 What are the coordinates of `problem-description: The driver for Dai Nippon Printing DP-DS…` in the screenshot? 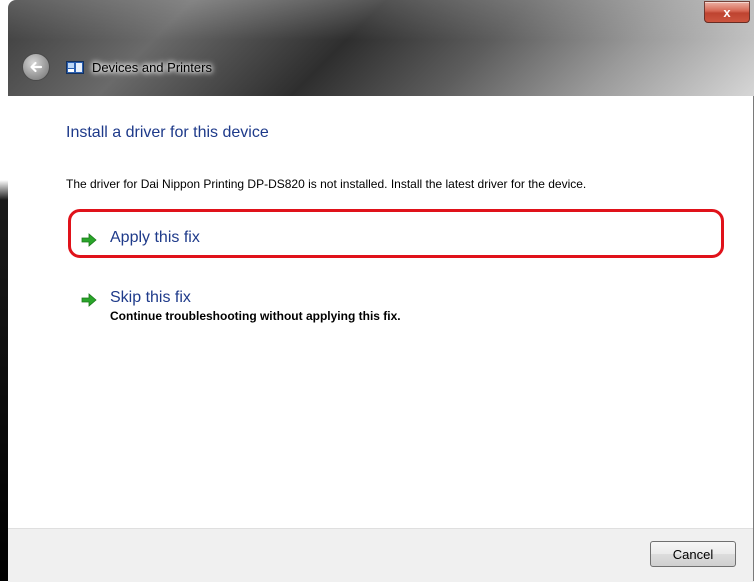 It's located at (326, 184).